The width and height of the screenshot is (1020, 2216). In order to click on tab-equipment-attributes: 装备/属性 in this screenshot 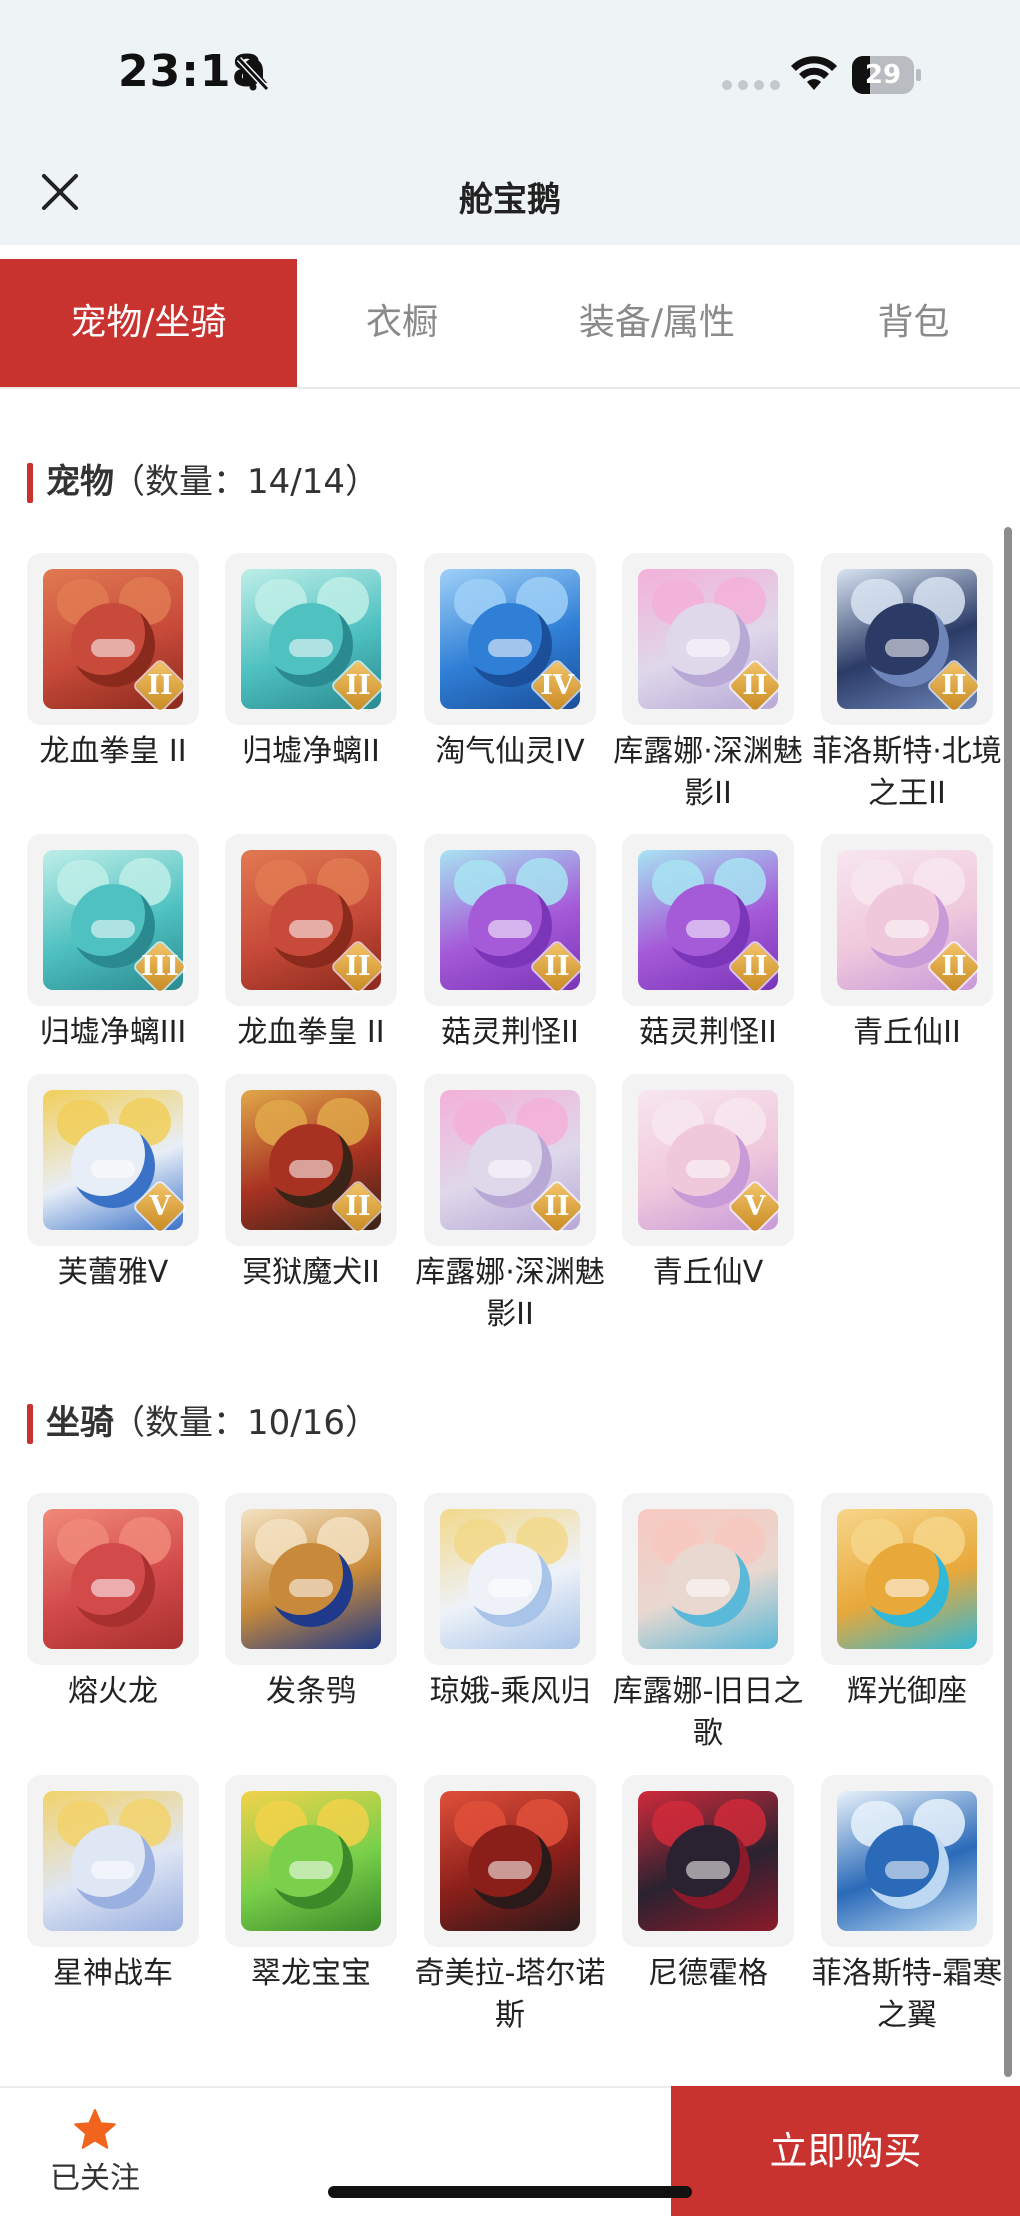, I will do `click(657, 323)`.